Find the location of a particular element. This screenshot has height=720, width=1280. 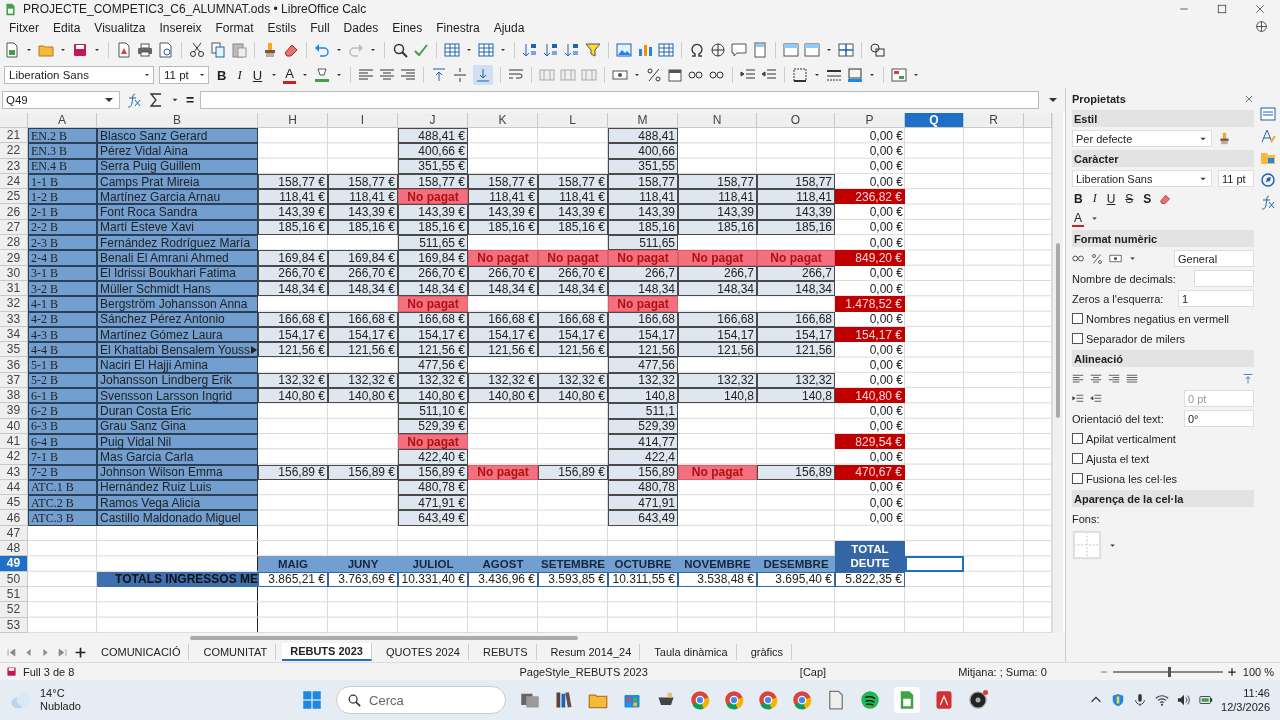

books-icon is located at coordinates (564, 700).